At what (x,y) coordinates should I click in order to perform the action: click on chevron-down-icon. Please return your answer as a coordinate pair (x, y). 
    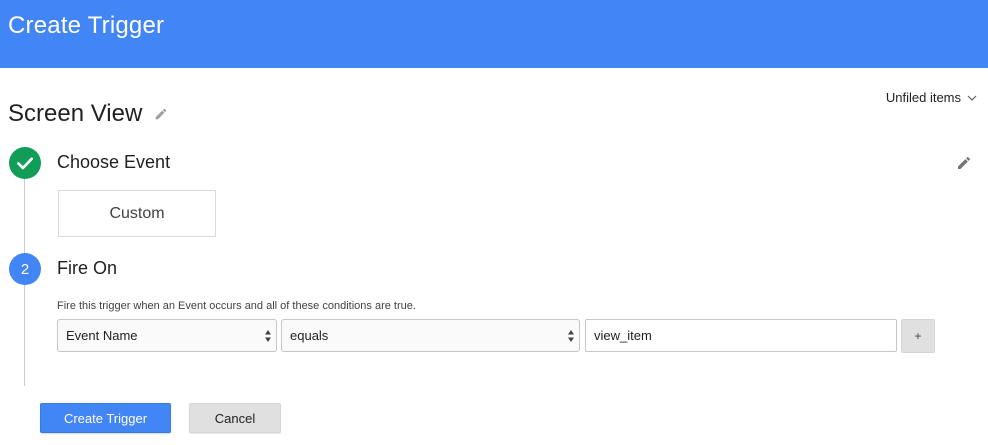
    Looking at the image, I should click on (972, 98).